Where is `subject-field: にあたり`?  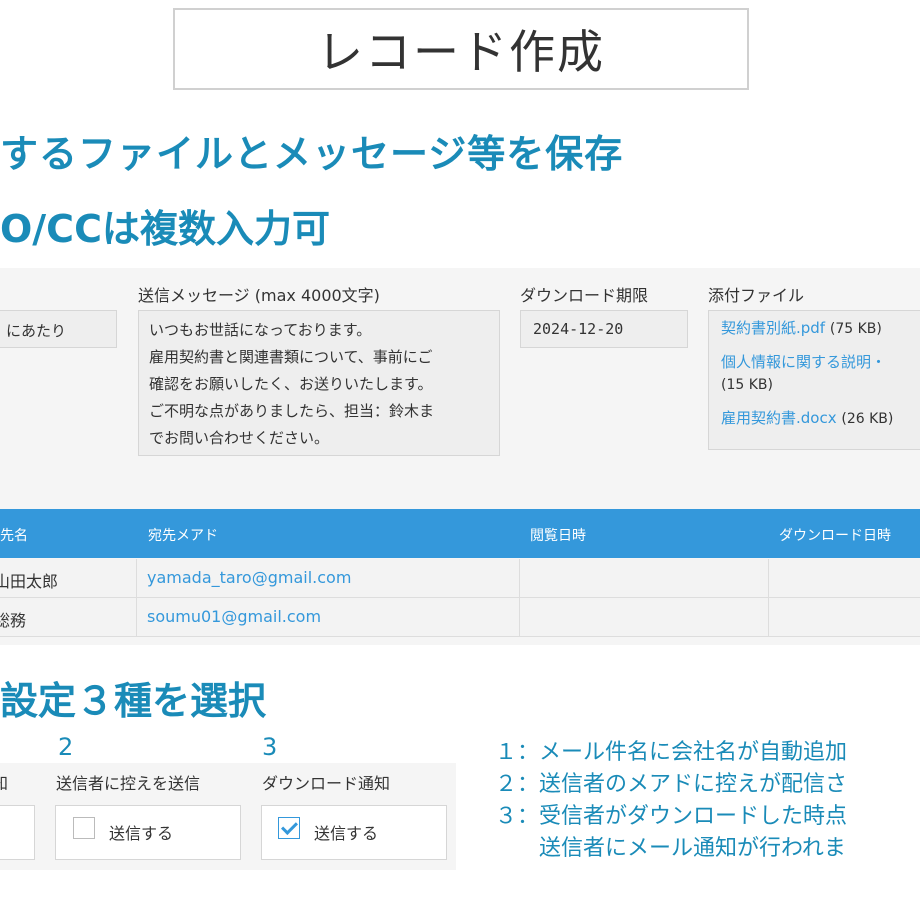
subject-field: にあたり is located at coordinates (58, 329).